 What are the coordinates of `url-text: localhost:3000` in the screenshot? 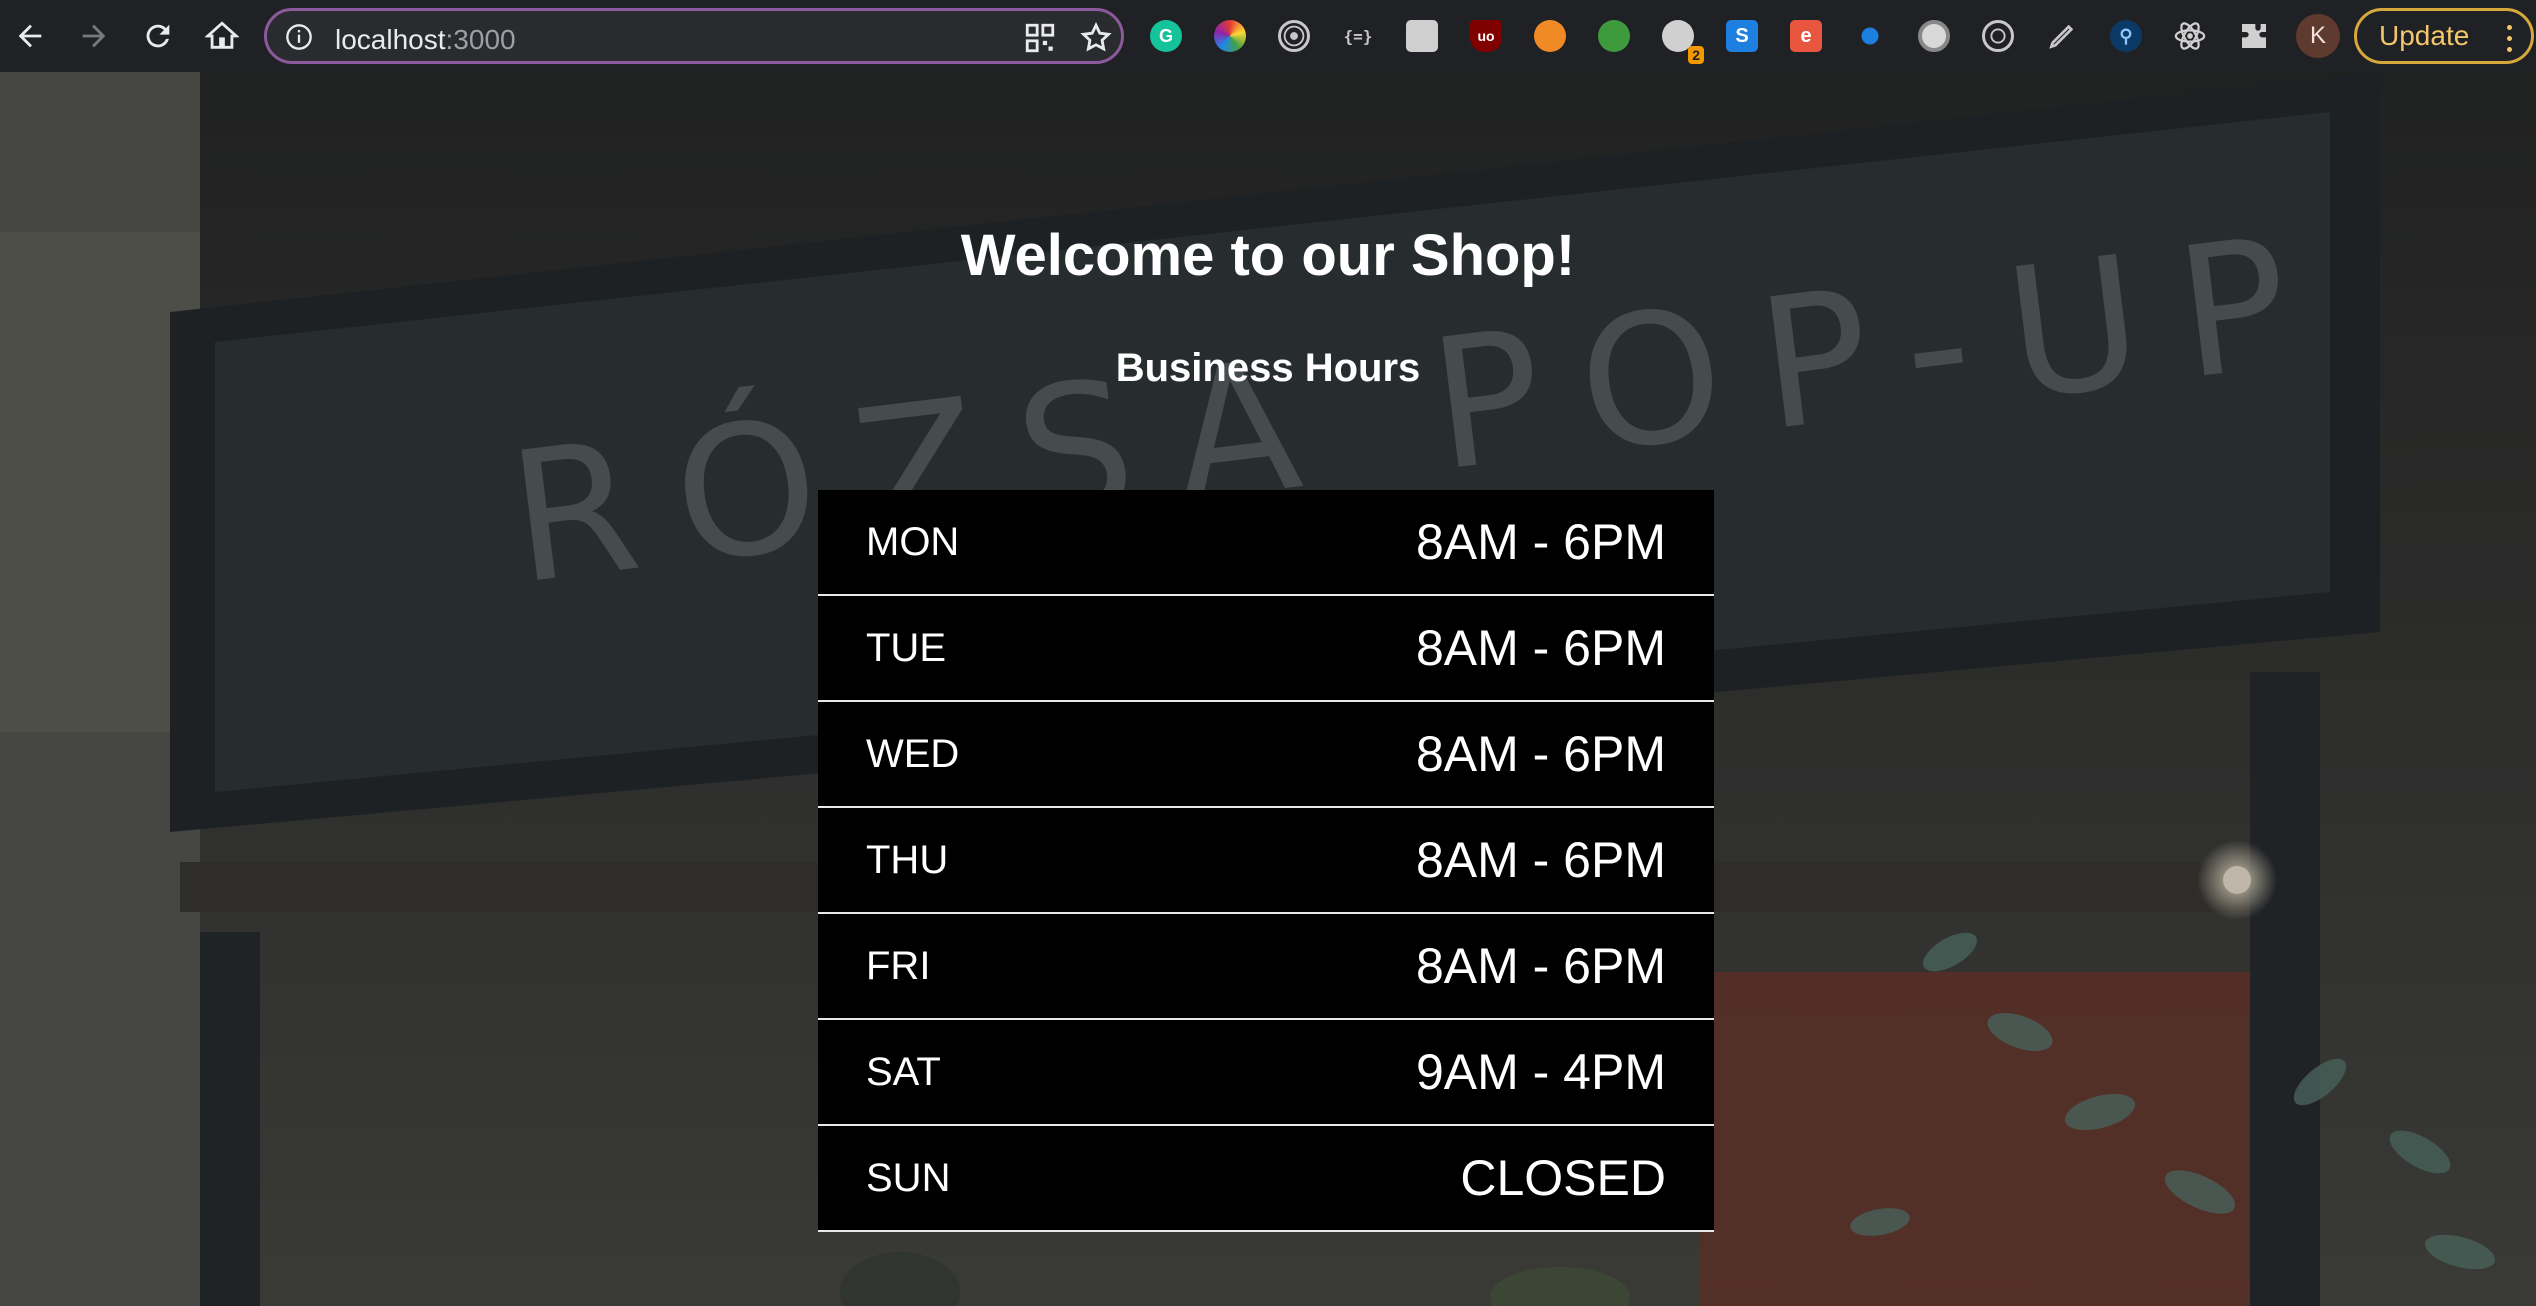 It's located at (425, 40).